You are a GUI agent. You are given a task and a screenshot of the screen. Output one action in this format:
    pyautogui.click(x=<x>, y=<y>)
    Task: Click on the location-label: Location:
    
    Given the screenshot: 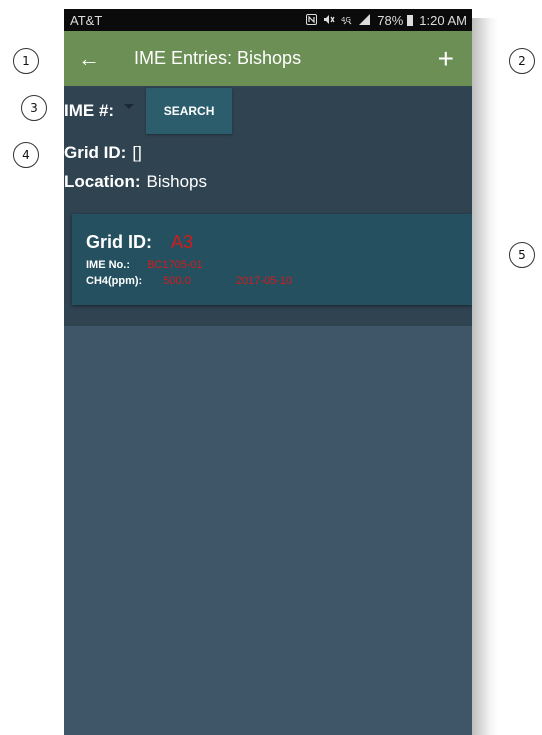 What is the action you would take?
    pyautogui.click(x=102, y=181)
    